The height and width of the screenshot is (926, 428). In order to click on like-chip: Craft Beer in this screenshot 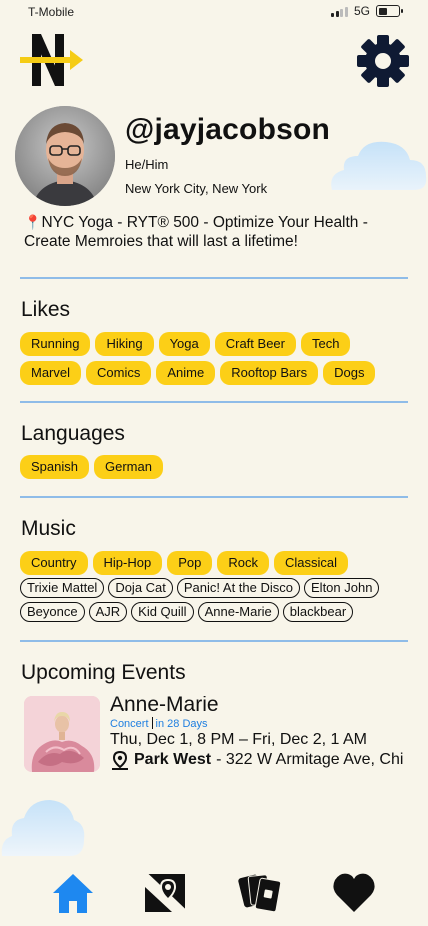, I will do `click(255, 344)`.